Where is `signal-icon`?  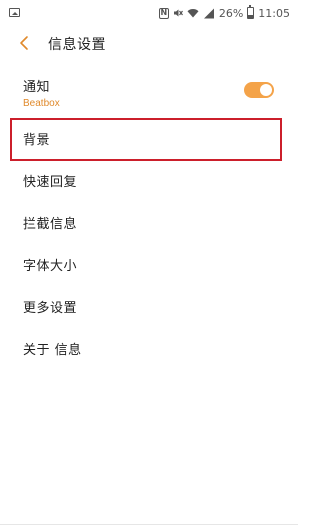 signal-icon is located at coordinates (209, 13).